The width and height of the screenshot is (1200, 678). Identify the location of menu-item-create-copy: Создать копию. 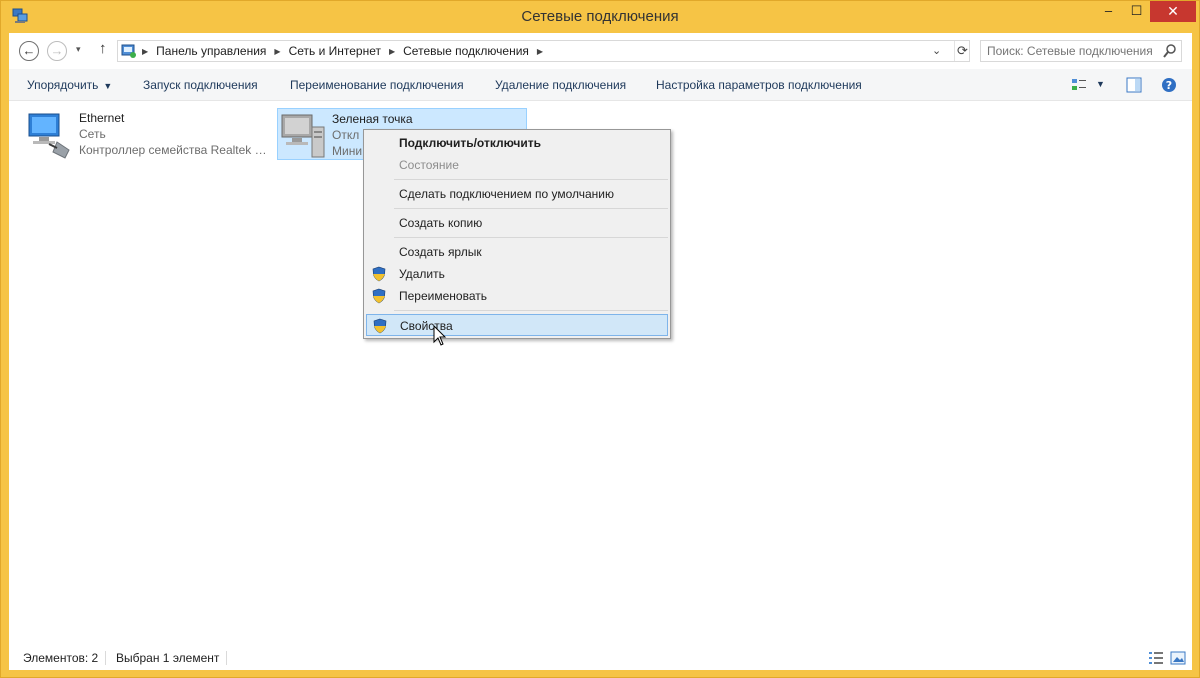
(517, 223).